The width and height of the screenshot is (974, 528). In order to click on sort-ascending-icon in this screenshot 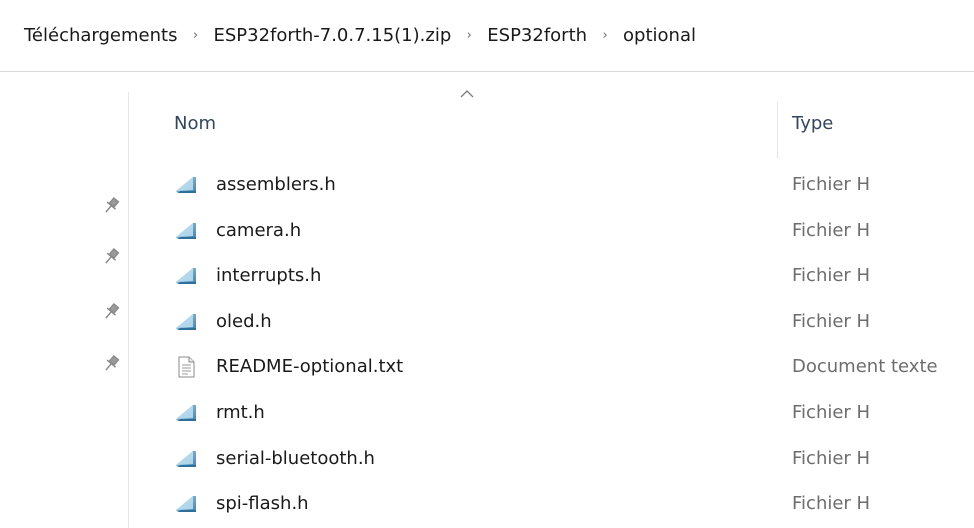, I will do `click(467, 94)`.